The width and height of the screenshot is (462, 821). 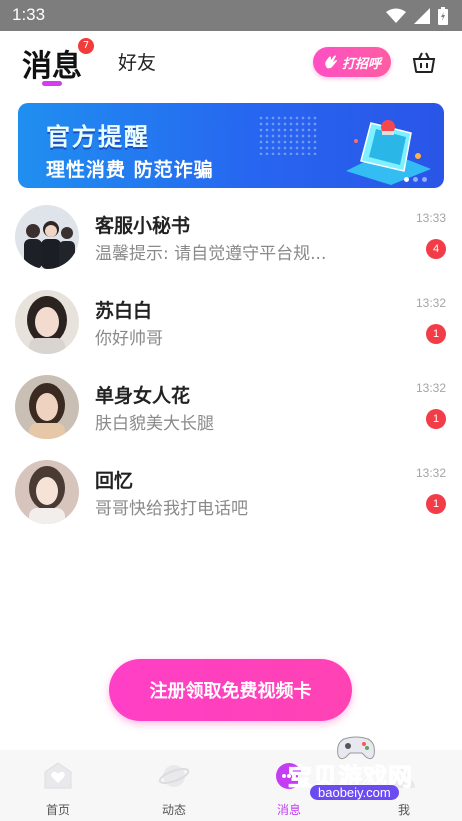 I want to click on banner-dot-pattern, so click(x=288, y=135).